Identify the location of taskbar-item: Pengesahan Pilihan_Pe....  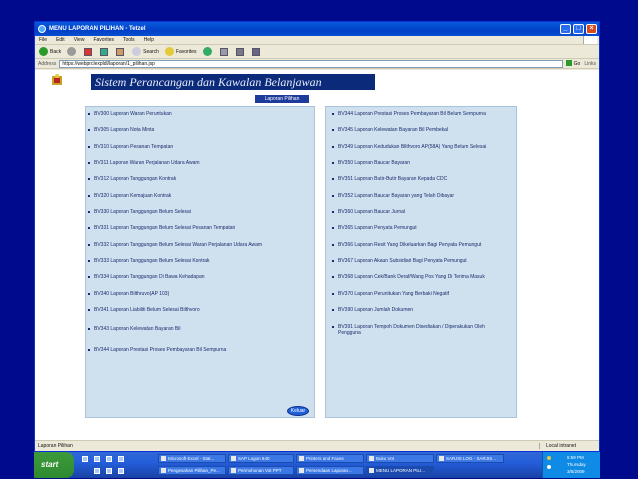
(192, 470).